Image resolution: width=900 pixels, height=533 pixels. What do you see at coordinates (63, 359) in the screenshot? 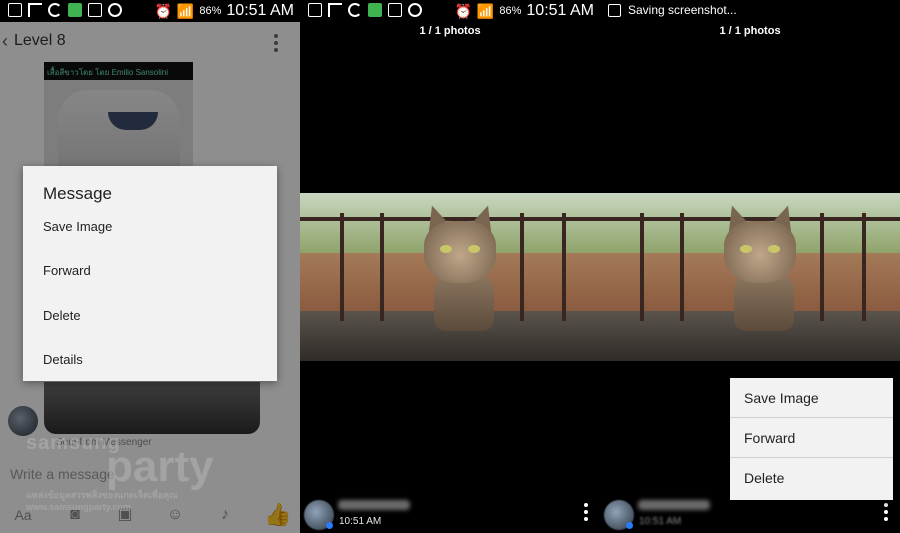
I see `dialog-details: Details` at bounding box center [63, 359].